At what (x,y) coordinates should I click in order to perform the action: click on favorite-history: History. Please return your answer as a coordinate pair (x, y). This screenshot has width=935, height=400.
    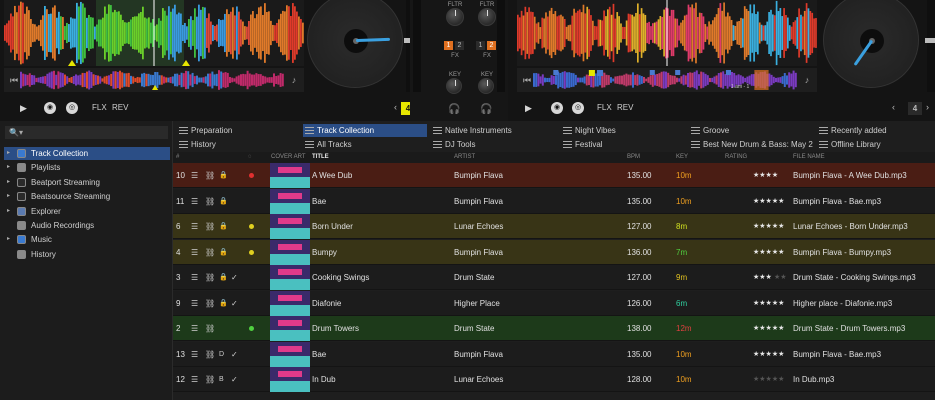
    Looking at the image, I should click on (239, 144).